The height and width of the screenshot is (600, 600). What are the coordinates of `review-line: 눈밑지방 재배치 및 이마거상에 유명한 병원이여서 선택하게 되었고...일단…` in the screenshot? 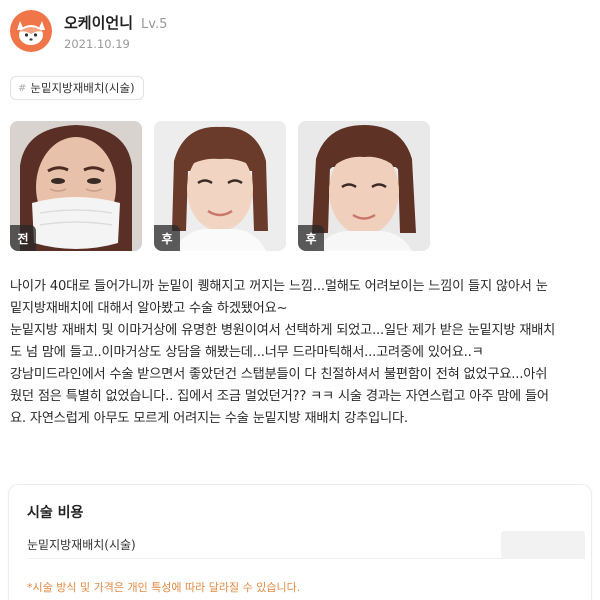 It's located at (283, 330).